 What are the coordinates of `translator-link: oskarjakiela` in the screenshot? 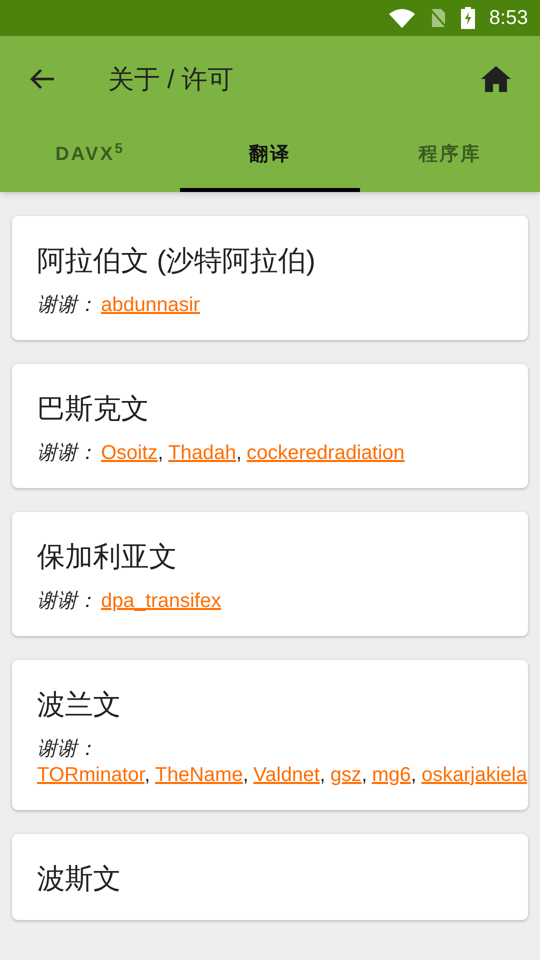 It's located at (474, 775).